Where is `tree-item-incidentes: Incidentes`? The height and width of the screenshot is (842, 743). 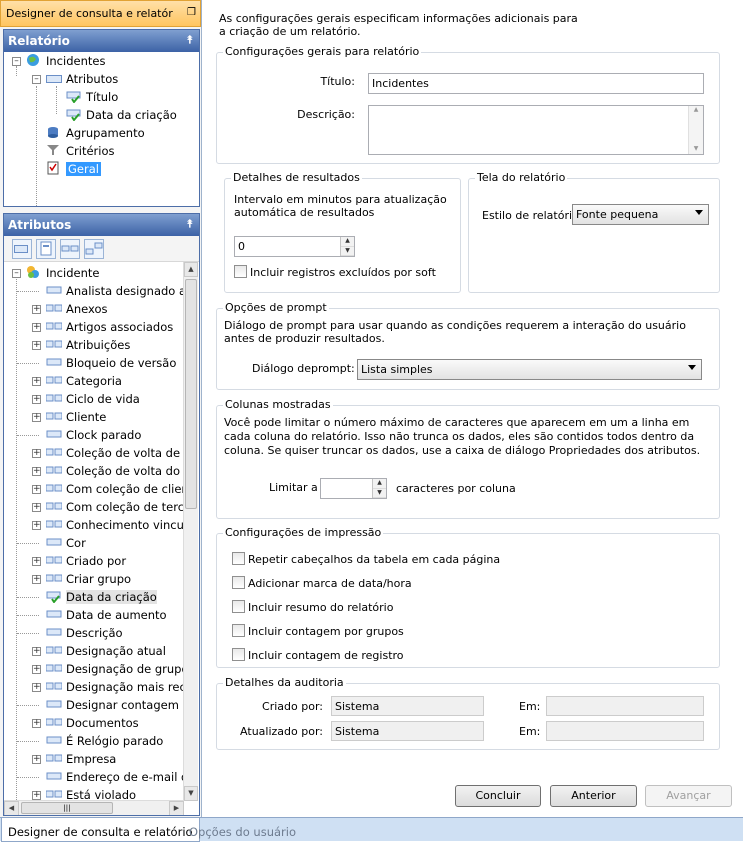 tree-item-incidentes: Incidentes is located at coordinates (65, 61).